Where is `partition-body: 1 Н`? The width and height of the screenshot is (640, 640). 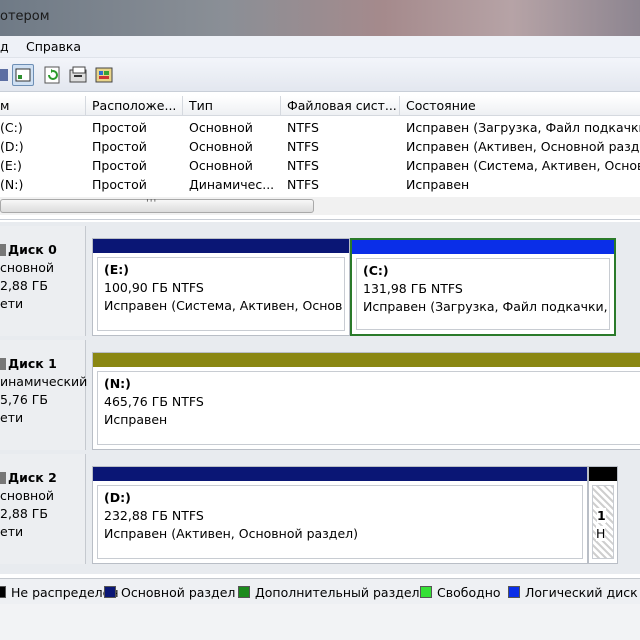
partition-body: 1 Н is located at coordinates (603, 522).